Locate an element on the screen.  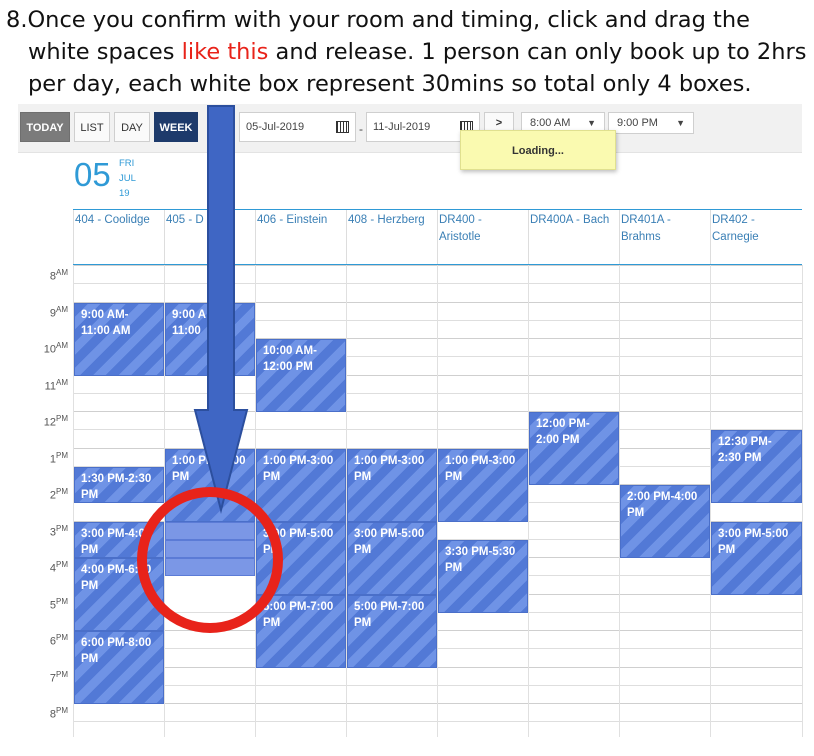
room-name: 408 - Herzberg is located at coordinates (386, 220).